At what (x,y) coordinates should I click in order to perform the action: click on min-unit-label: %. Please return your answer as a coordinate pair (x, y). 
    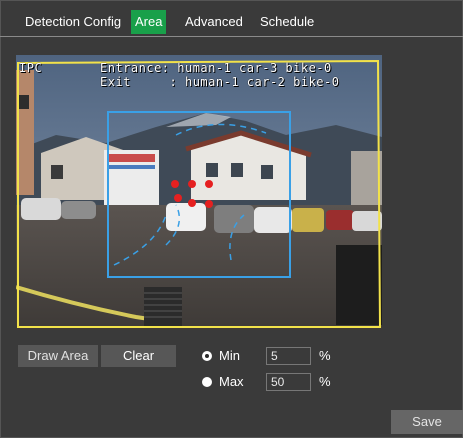
    Looking at the image, I should click on (325, 355).